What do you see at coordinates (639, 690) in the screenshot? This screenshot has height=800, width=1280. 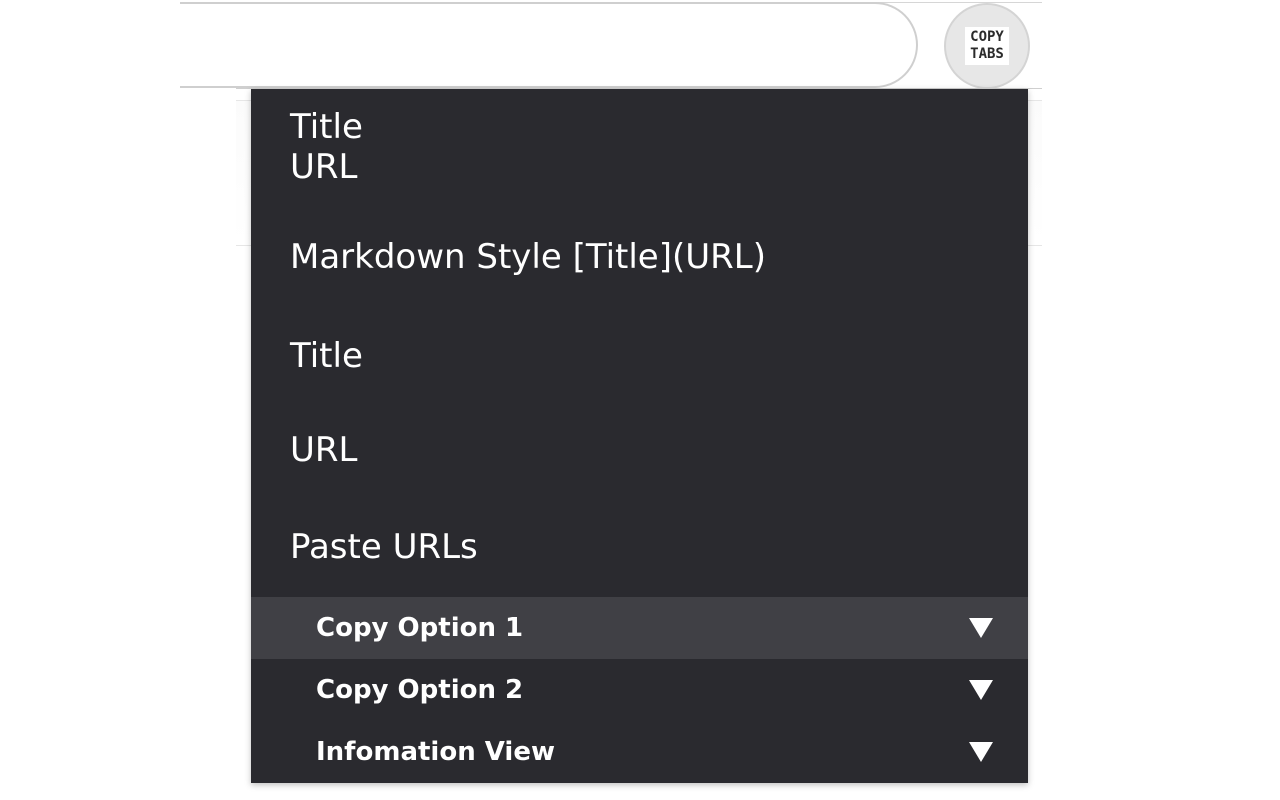 I see `section-copy-option-2: Copy Option 2` at bounding box center [639, 690].